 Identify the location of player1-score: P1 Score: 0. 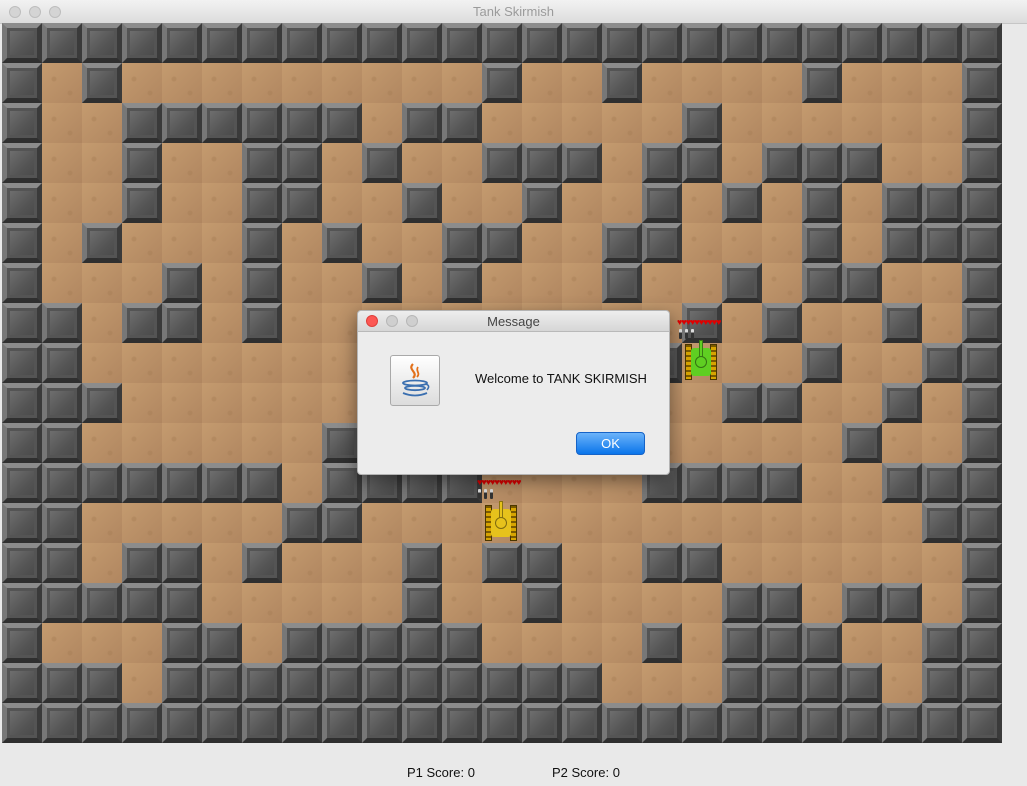
(441, 772).